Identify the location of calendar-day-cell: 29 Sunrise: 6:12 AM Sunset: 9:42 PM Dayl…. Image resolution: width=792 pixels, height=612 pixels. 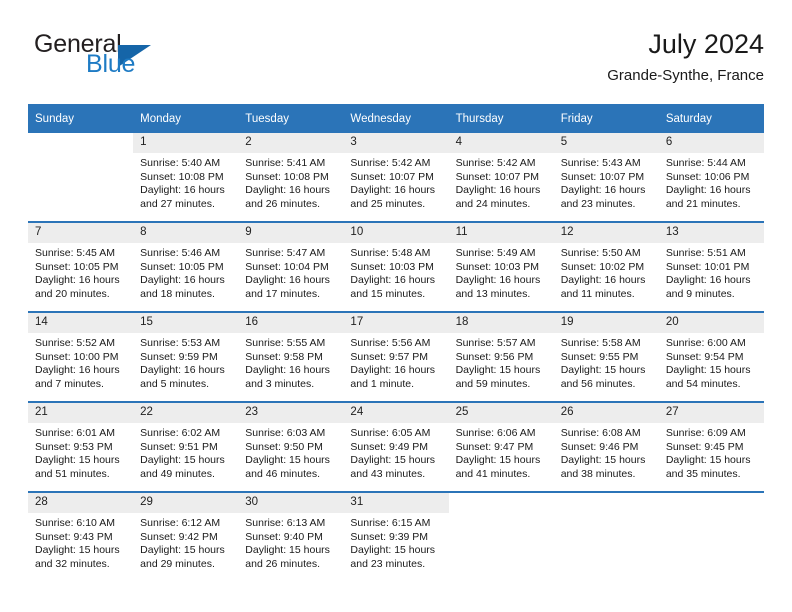
(186, 536).